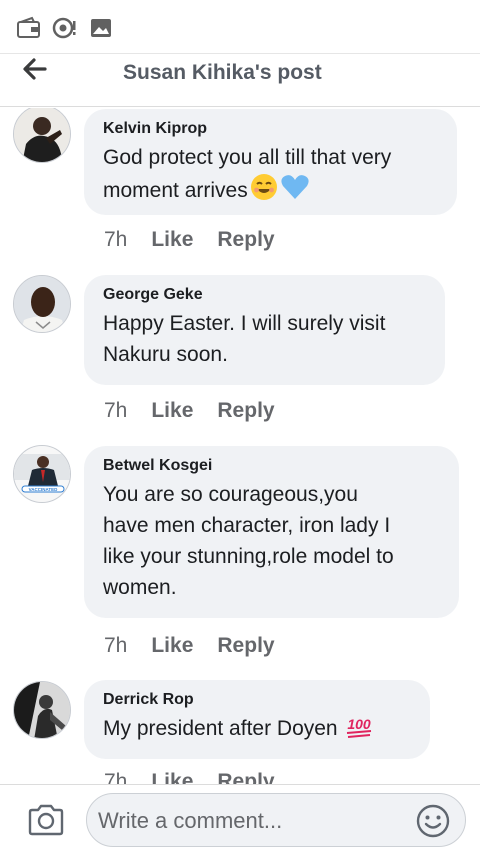 The width and height of the screenshot is (480, 854). What do you see at coordinates (263, 187) in the screenshot?
I see `smiling-face-emoji` at bounding box center [263, 187].